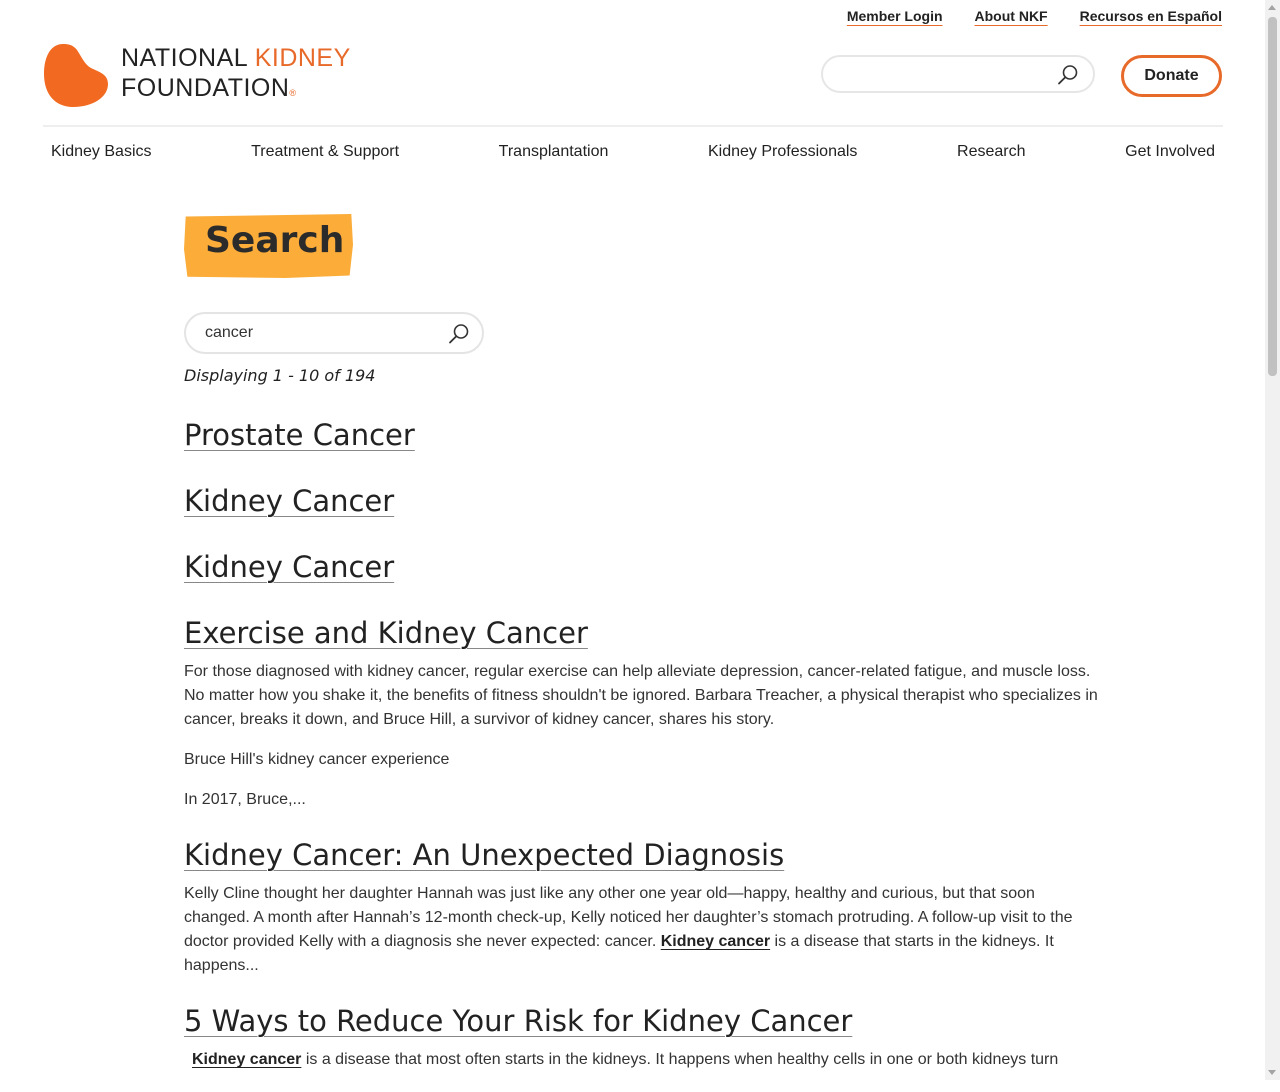 The width and height of the screenshot is (1280, 1092). Describe the element at coordinates (325, 333) in the screenshot. I see `search-input` at that location.